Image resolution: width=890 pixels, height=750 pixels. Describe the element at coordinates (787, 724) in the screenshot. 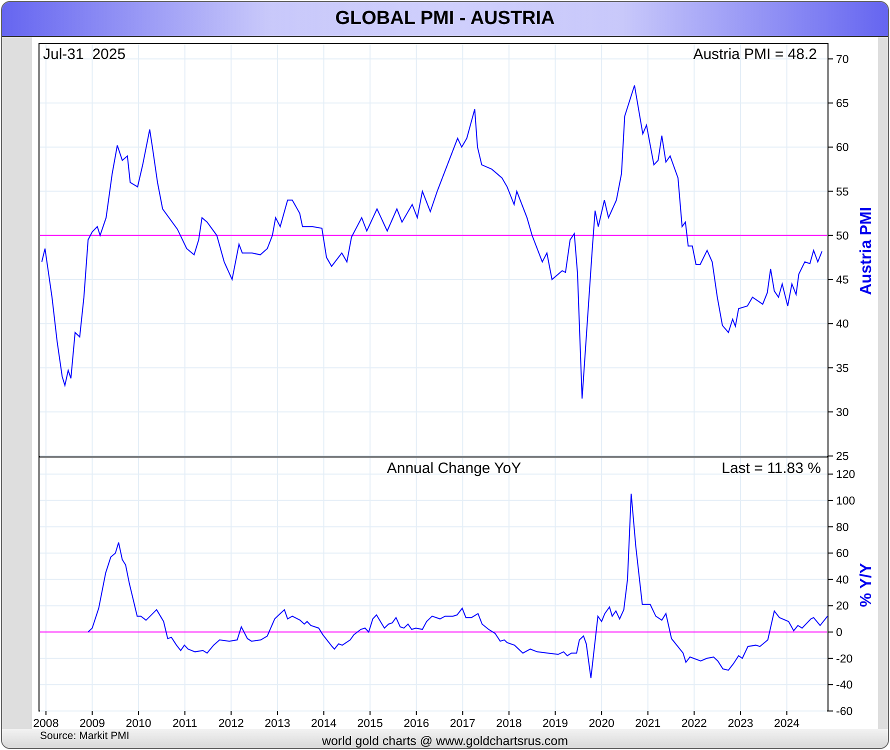

I see `axis-tick-label: 2024` at that location.